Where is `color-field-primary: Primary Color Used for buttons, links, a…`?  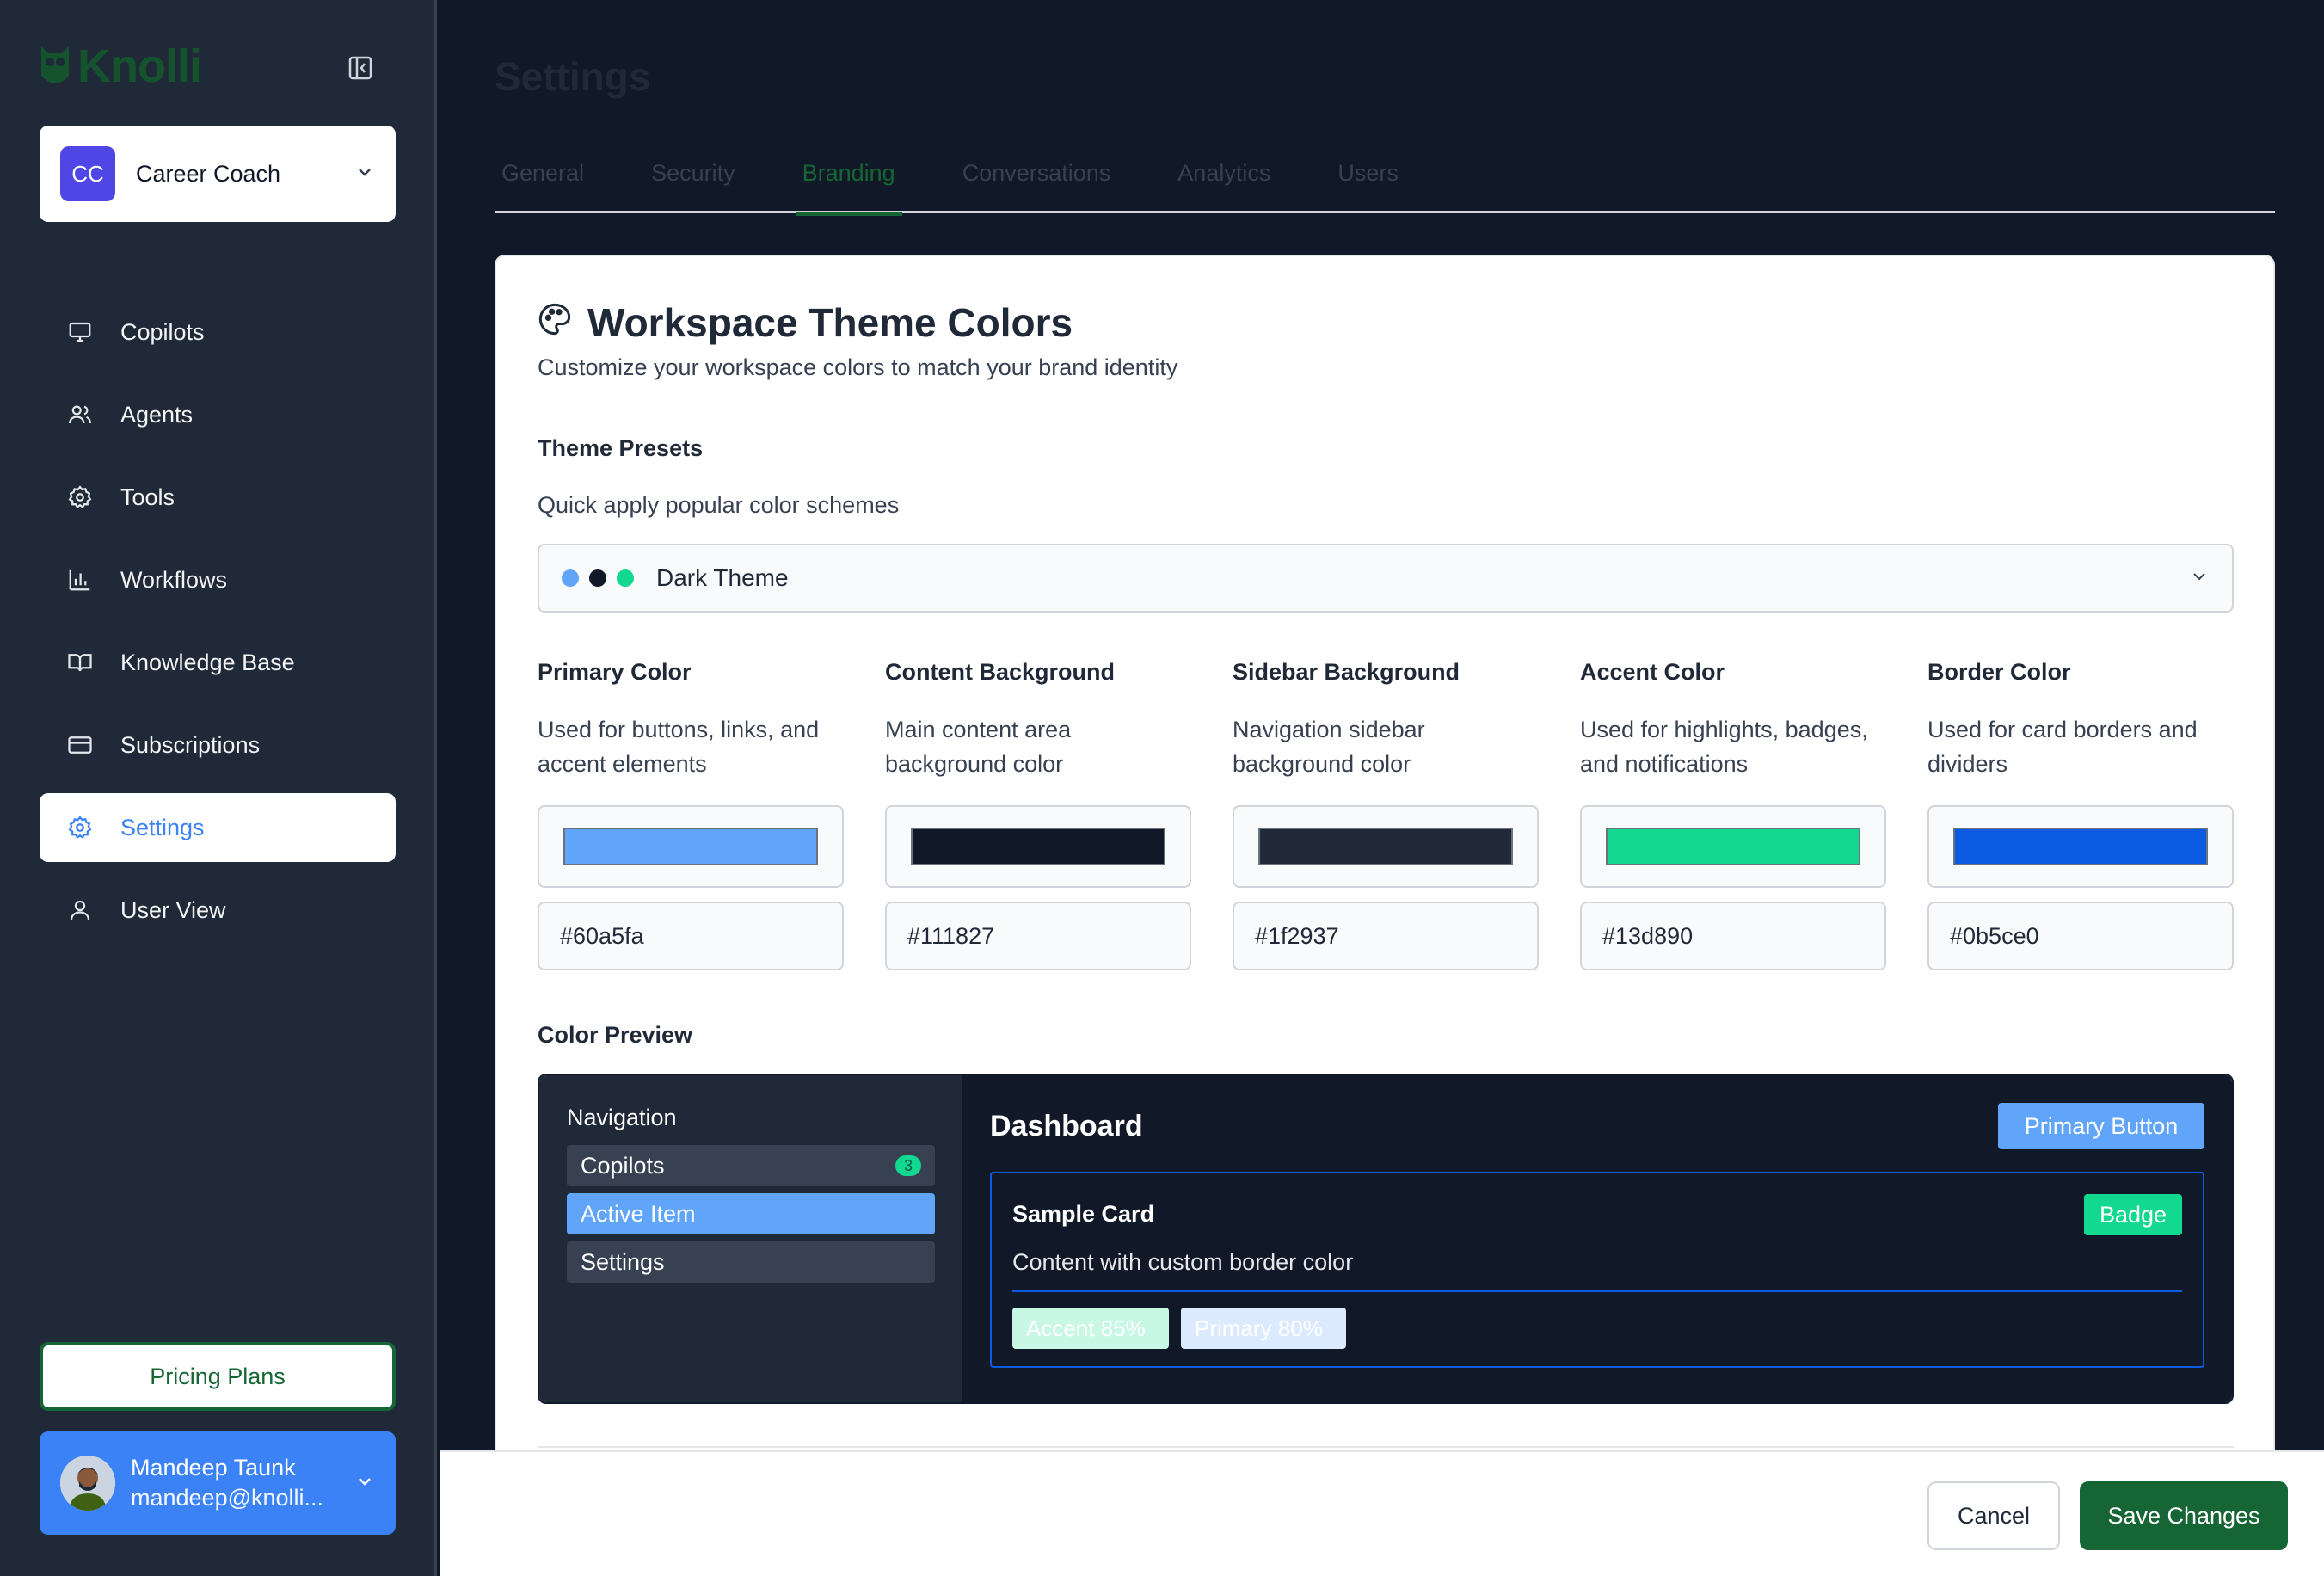
color-field-primary: Primary Color Used for buttons, links, a… is located at coordinates (691, 814).